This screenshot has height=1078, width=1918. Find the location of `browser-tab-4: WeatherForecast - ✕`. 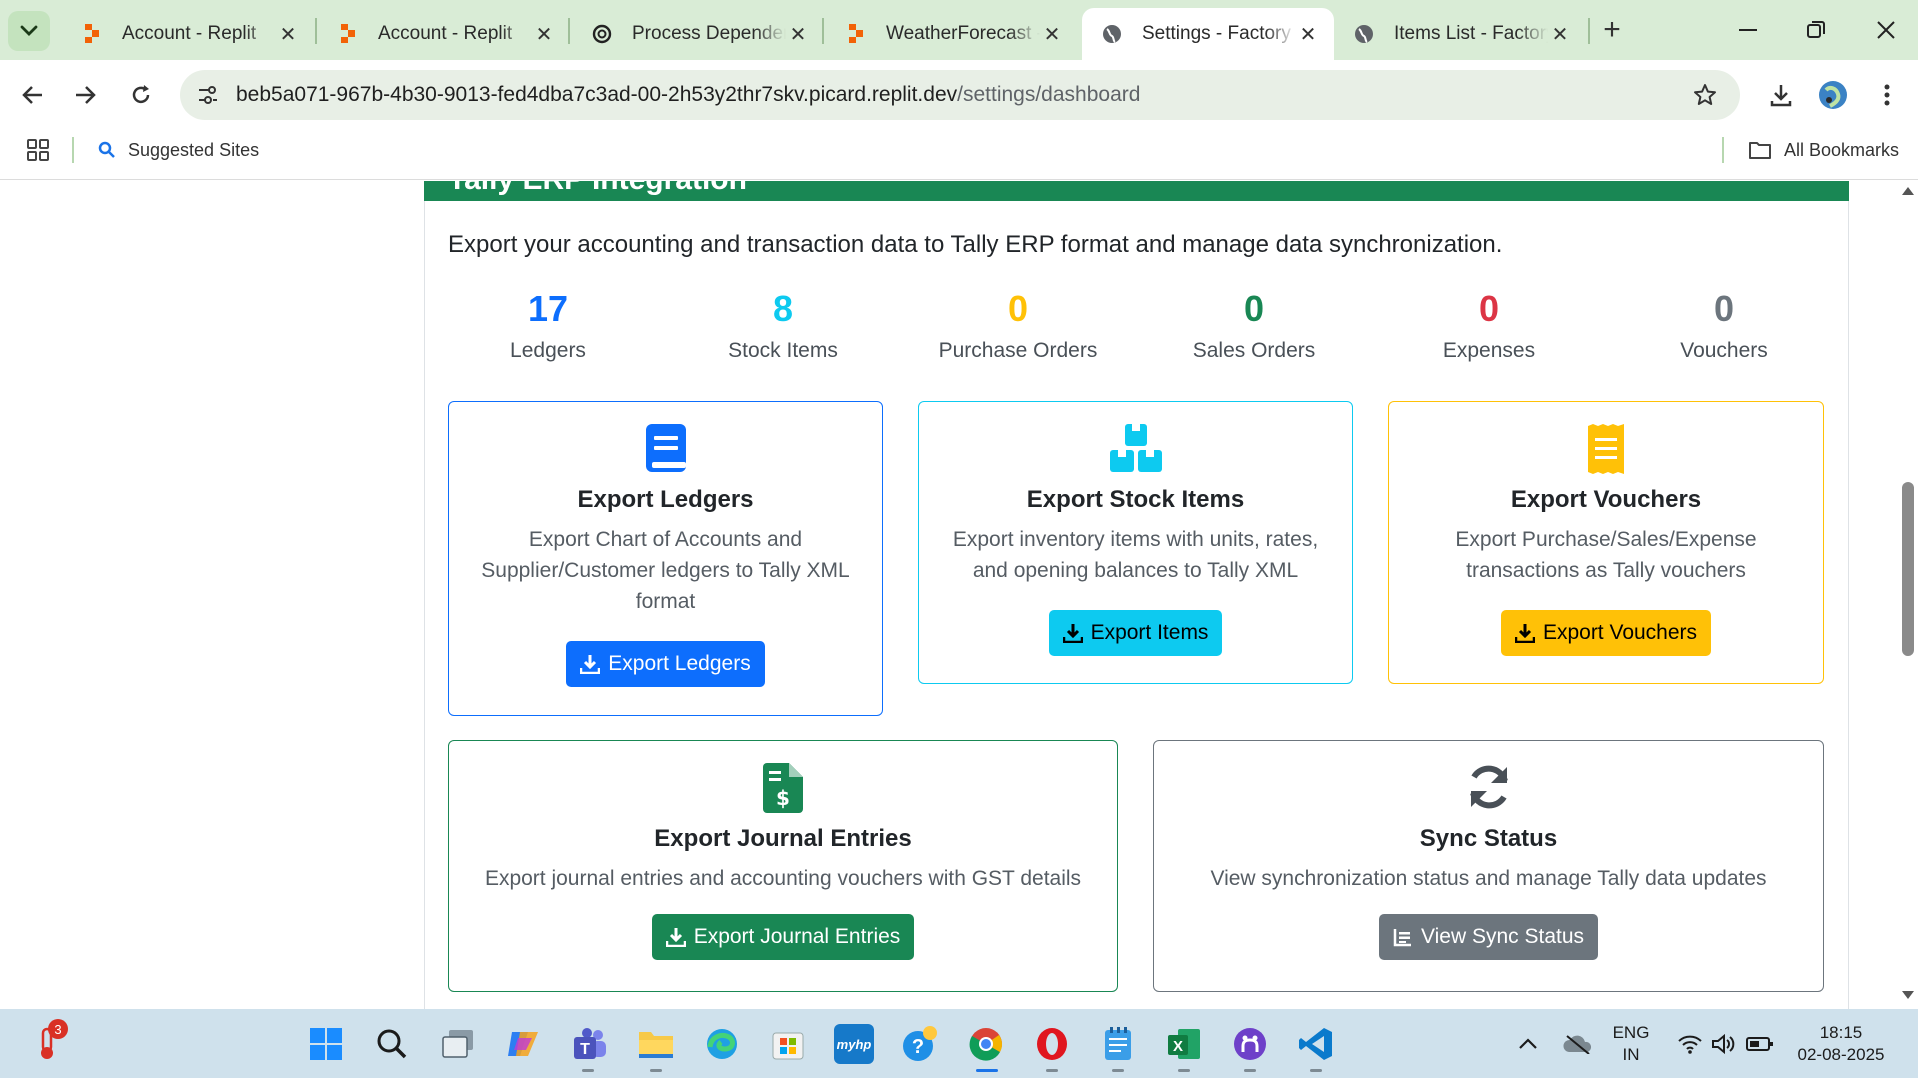

browser-tab-4: WeatherForecast - ✕ is located at coordinates (952, 34).